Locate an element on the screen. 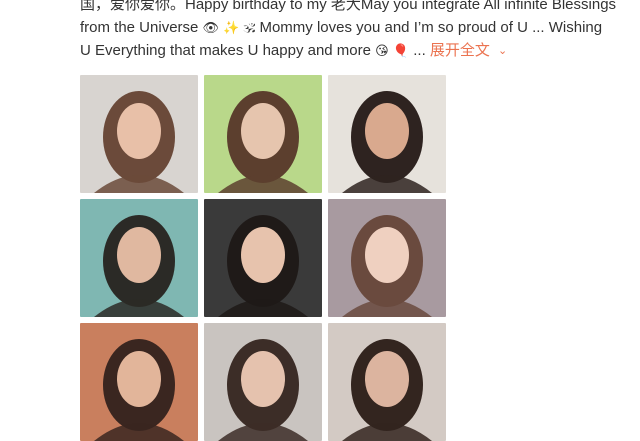 The image size is (640, 441). photo-2-image is located at coordinates (263, 134).